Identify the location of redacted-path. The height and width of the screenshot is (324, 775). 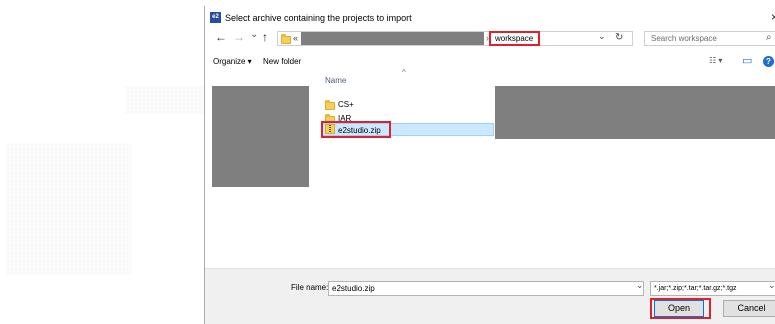
(392, 38).